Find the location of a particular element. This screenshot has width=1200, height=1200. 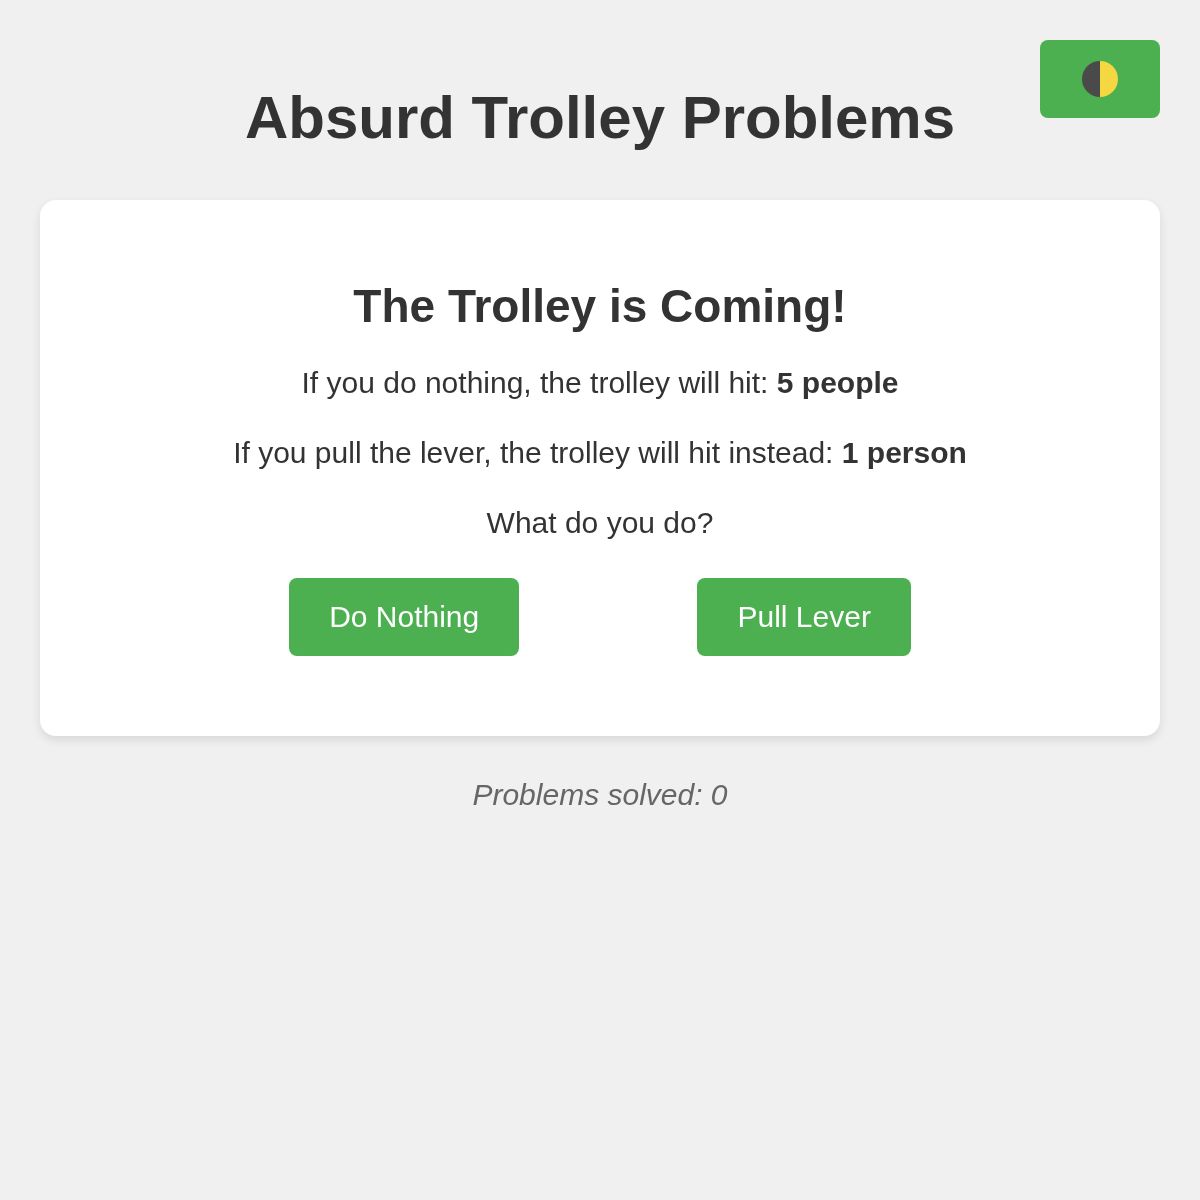

question-text: What do you do? is located at coordinates (600, 523).